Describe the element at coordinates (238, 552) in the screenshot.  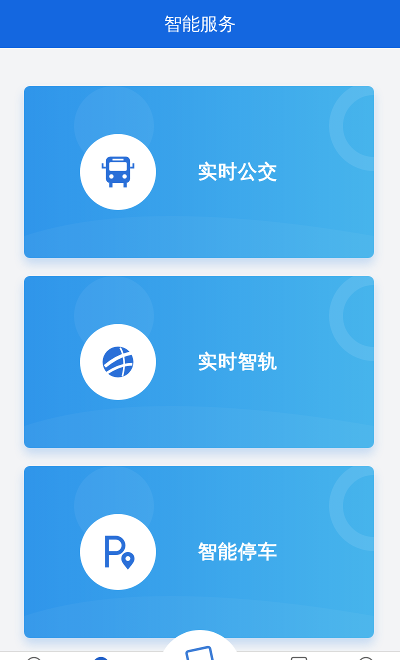
I see `service-label: 智能停车` at that location.